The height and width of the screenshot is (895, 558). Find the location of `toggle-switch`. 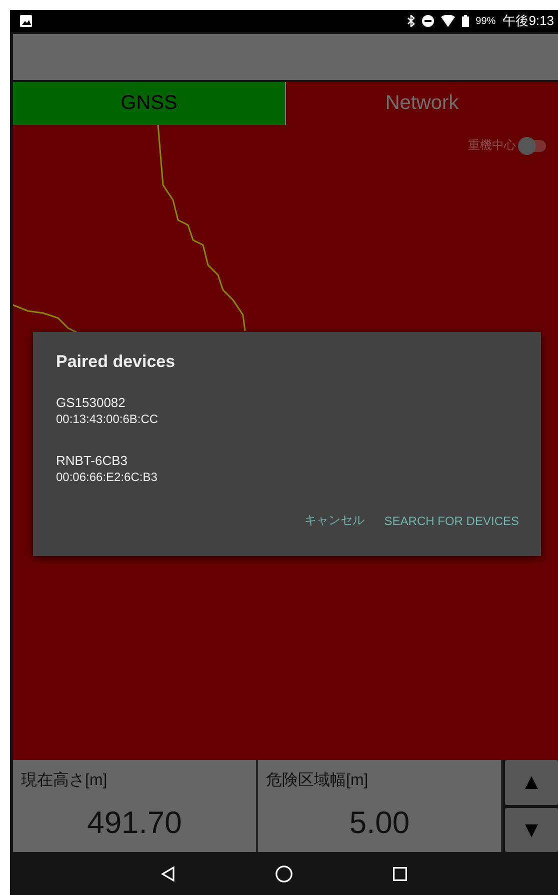

toggle-switch is located at coordinates (533, 146).